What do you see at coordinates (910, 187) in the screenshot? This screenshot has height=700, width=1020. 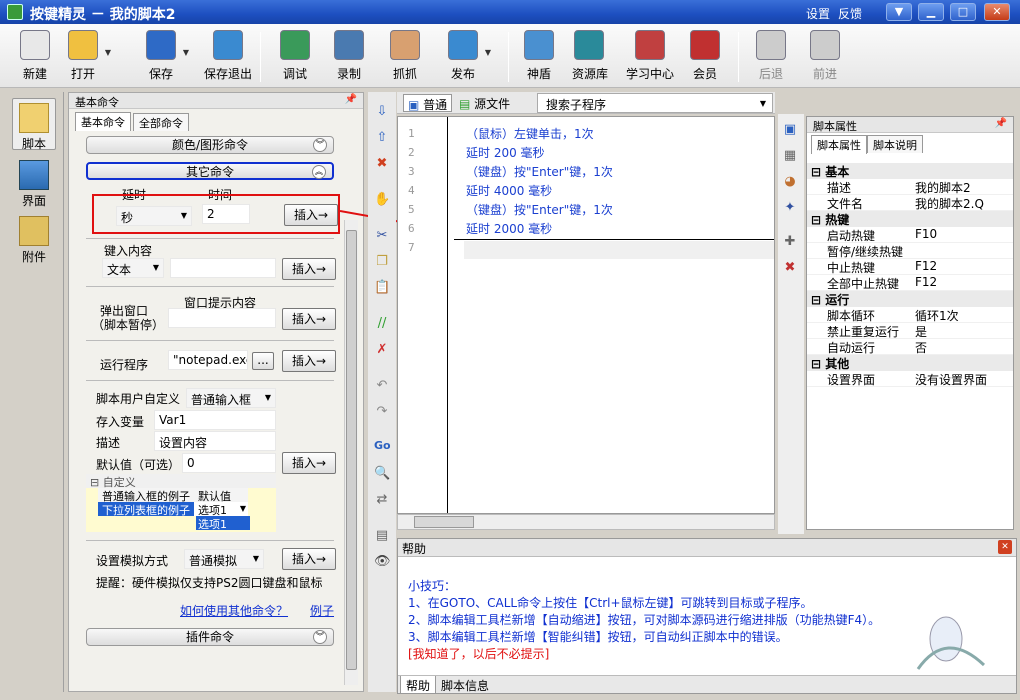 I see `property-row: 描述 我的脚本2` at bounding box center [910, 187].